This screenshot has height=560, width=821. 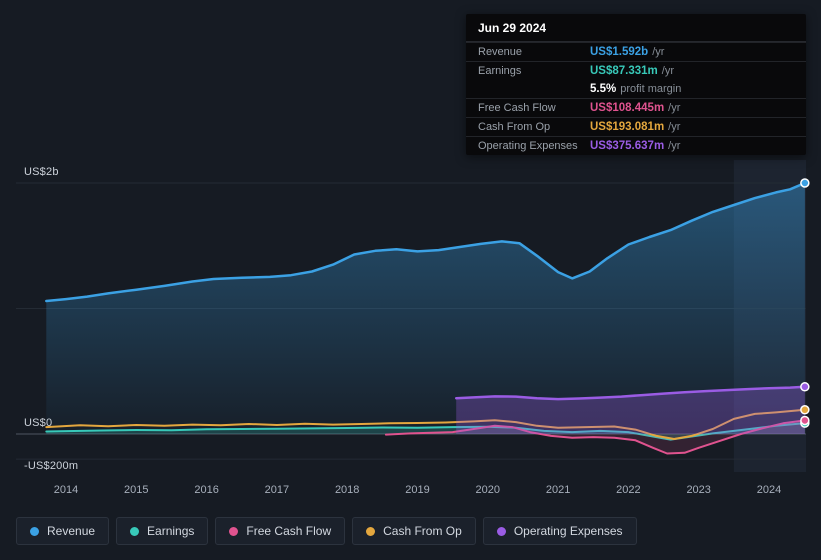 What do you see at coordinates (568, 531) in the screenshot?
I see `legend-item-label: Operating Expenses` at bounding box center [568, 531].